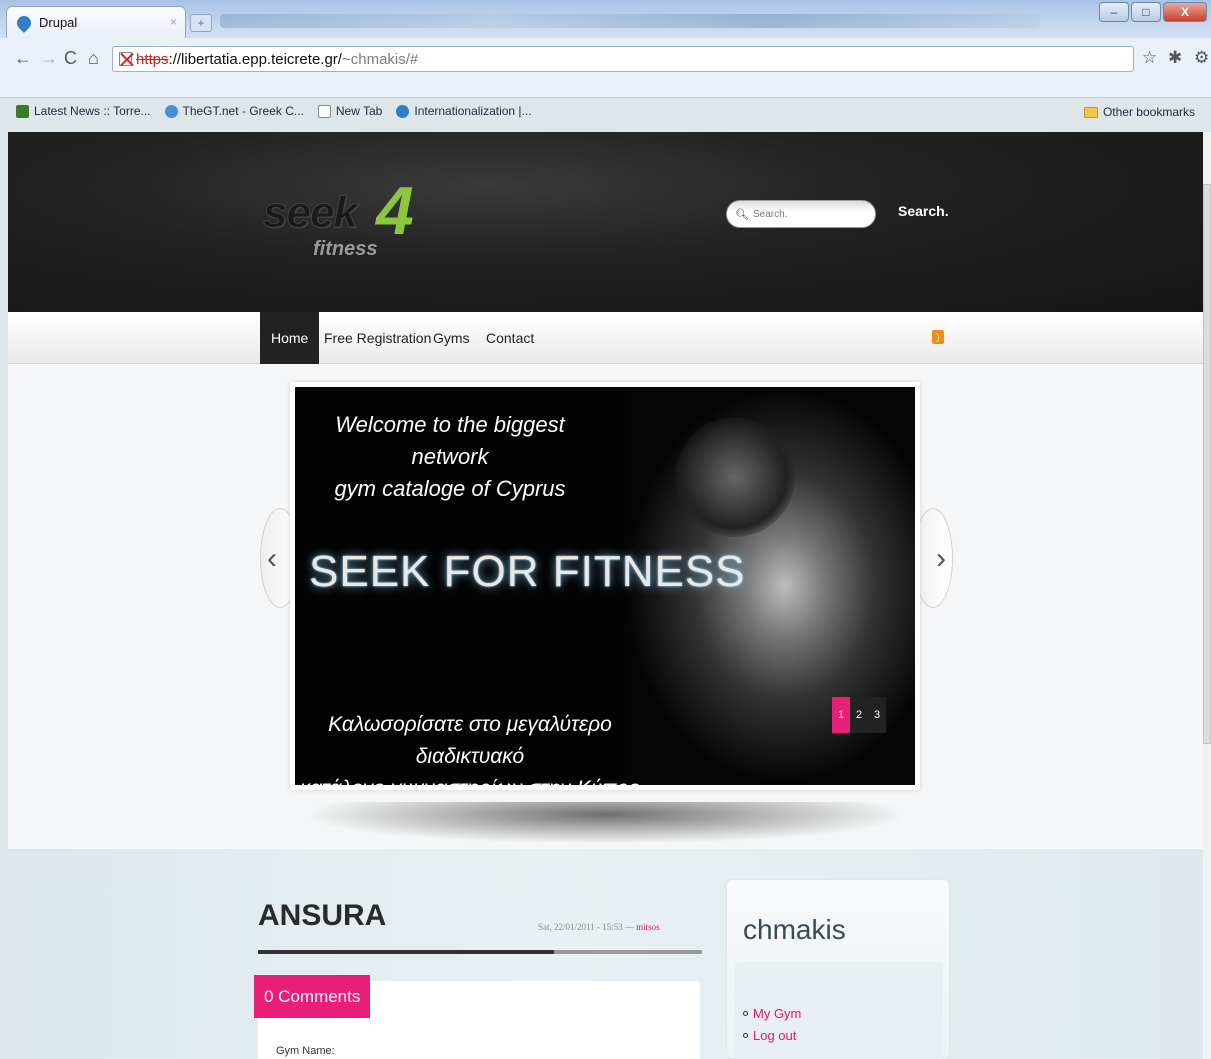 The height and width of the screenshot is (1059, 1211). Describe the element at coordinates (1148, 112) in the screenshot. I see `other-bookmarks-label: Other bookmarks` at that location.